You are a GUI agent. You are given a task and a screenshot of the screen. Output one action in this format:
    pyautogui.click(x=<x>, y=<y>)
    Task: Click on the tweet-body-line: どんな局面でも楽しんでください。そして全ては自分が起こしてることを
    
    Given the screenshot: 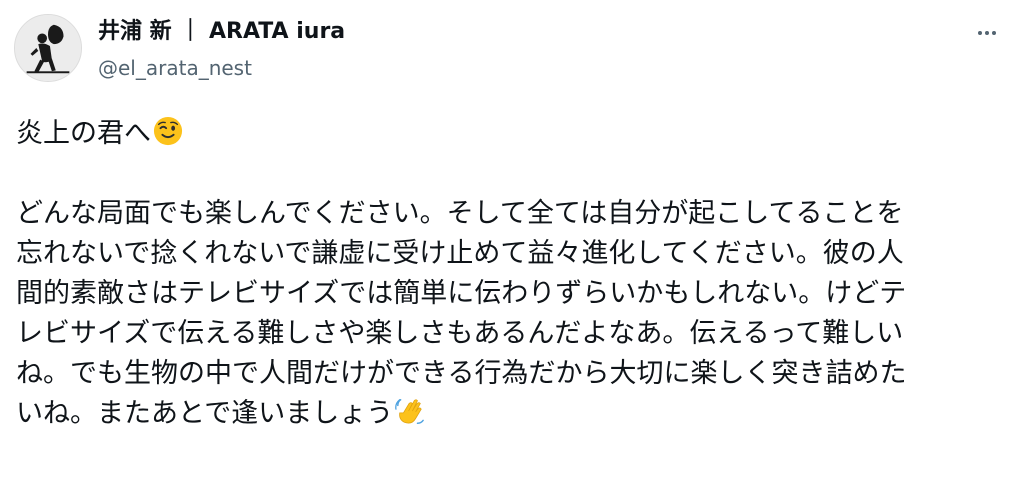 What is the action you would take?
    pyautogui.click(x=460, y=213)
    